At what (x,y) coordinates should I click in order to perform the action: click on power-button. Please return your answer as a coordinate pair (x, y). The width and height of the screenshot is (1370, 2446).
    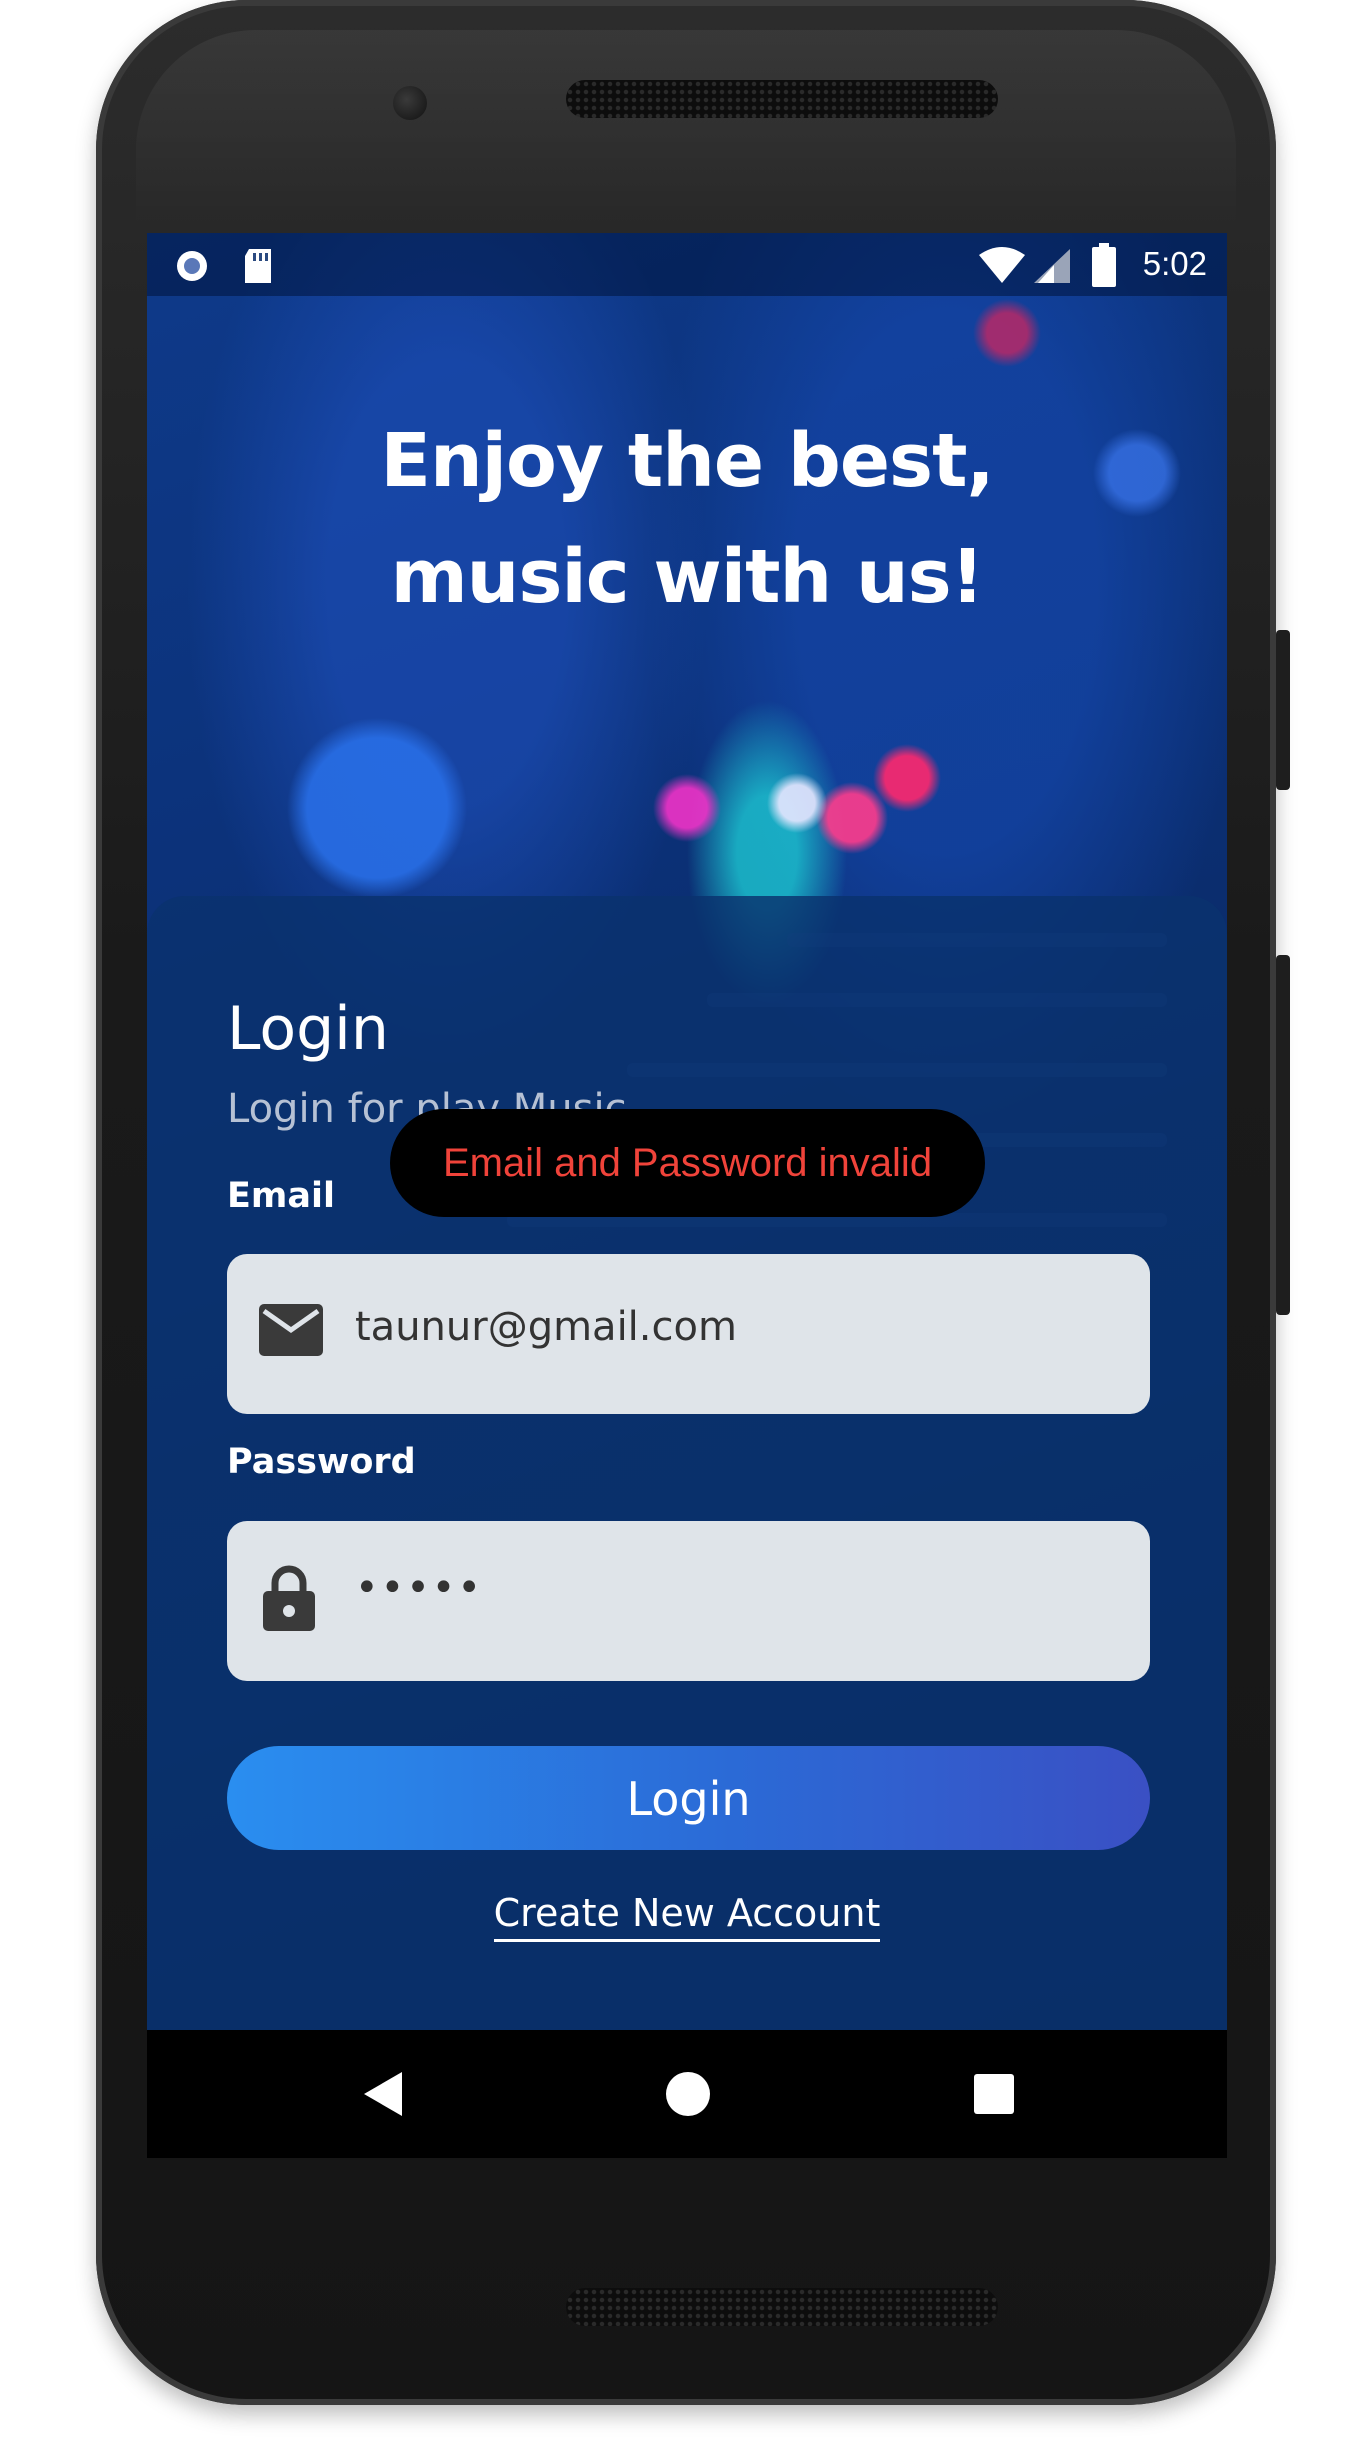
    Looking at the image, I should click on (1283, 710).